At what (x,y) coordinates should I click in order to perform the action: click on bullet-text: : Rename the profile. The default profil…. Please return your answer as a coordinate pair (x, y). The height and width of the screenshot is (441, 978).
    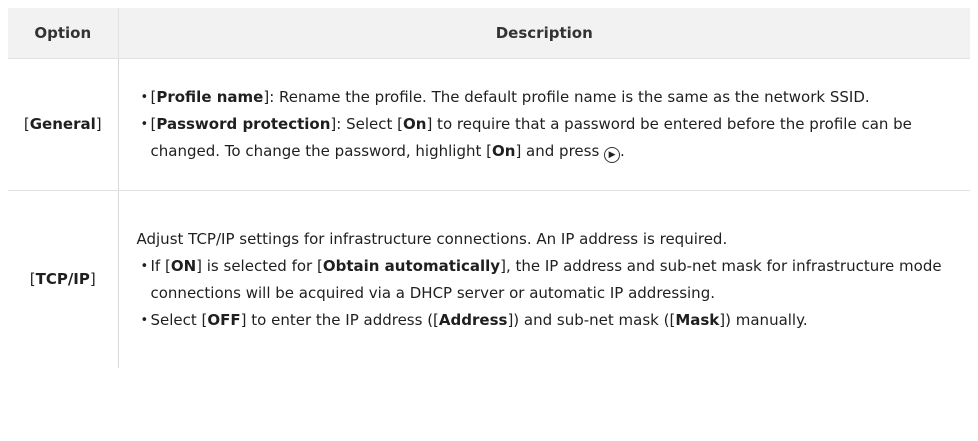
    Looking at the image, I should click on (569, 97).